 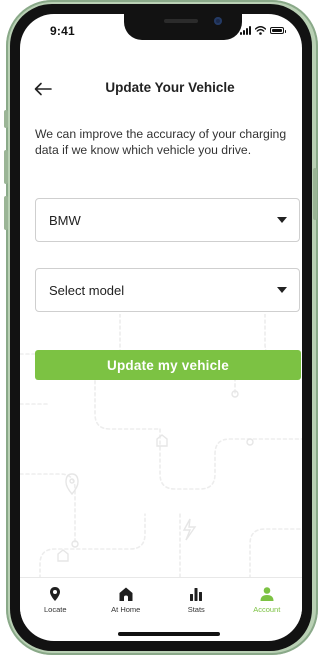 I want to click on bottom-tab-bar: Locate At Home Stats Account, so click(x=161, y=600).